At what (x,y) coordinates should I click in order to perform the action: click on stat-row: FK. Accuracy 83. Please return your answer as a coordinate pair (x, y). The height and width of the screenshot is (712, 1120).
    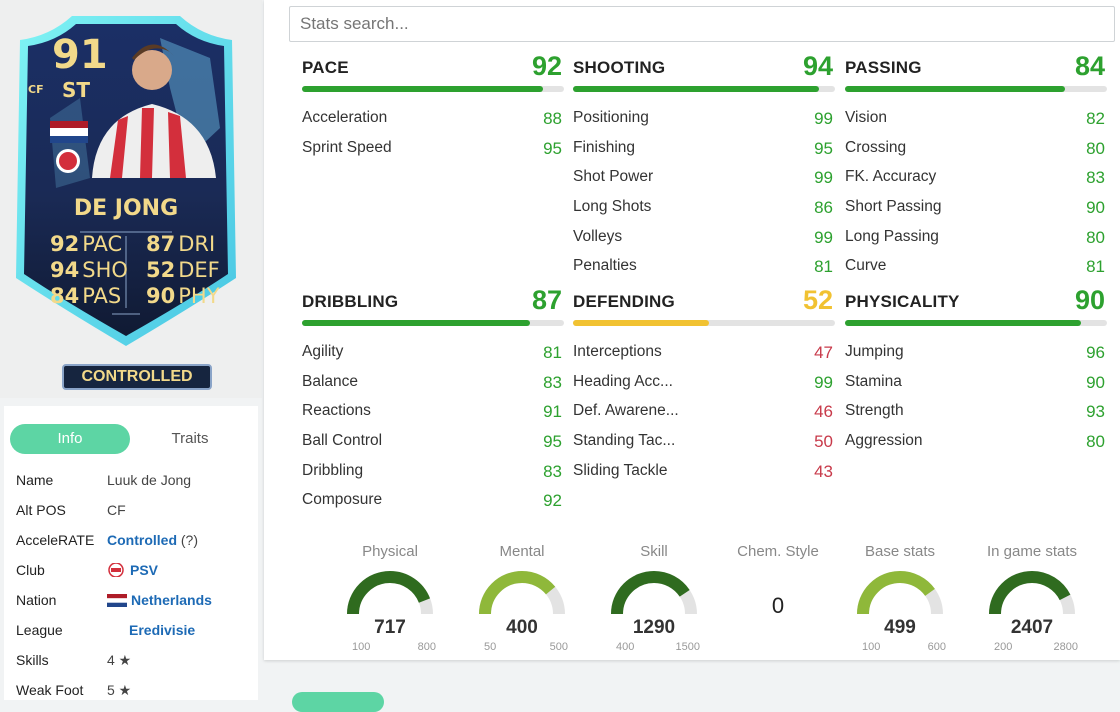
    Looking at the image, I should click on (976, 183).